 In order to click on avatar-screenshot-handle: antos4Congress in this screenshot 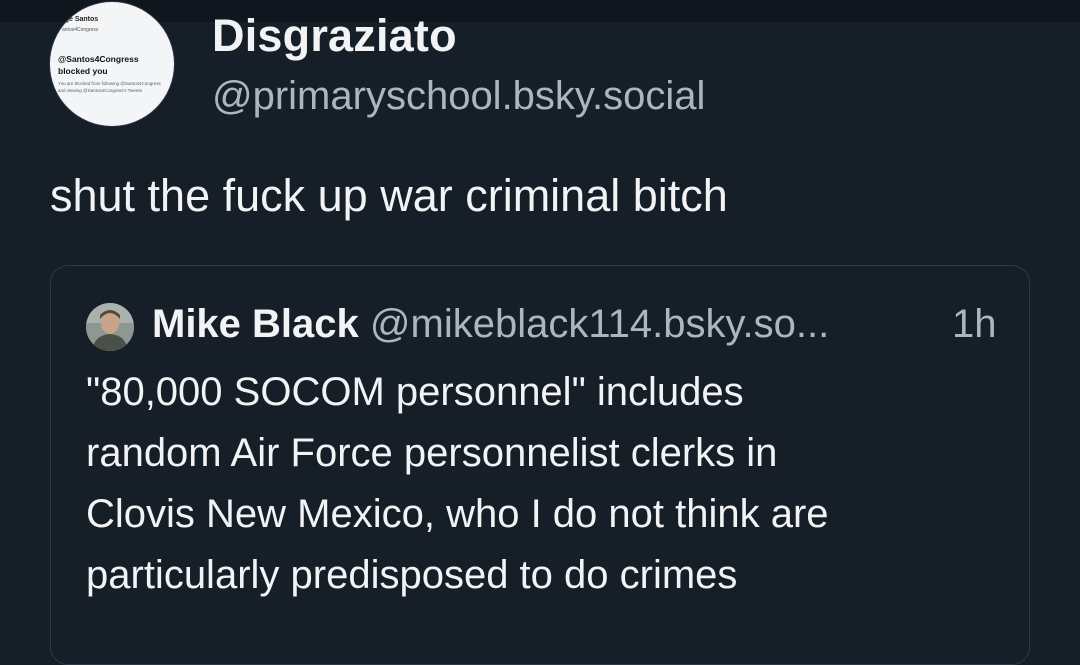, I will do `click(80, 30)`.